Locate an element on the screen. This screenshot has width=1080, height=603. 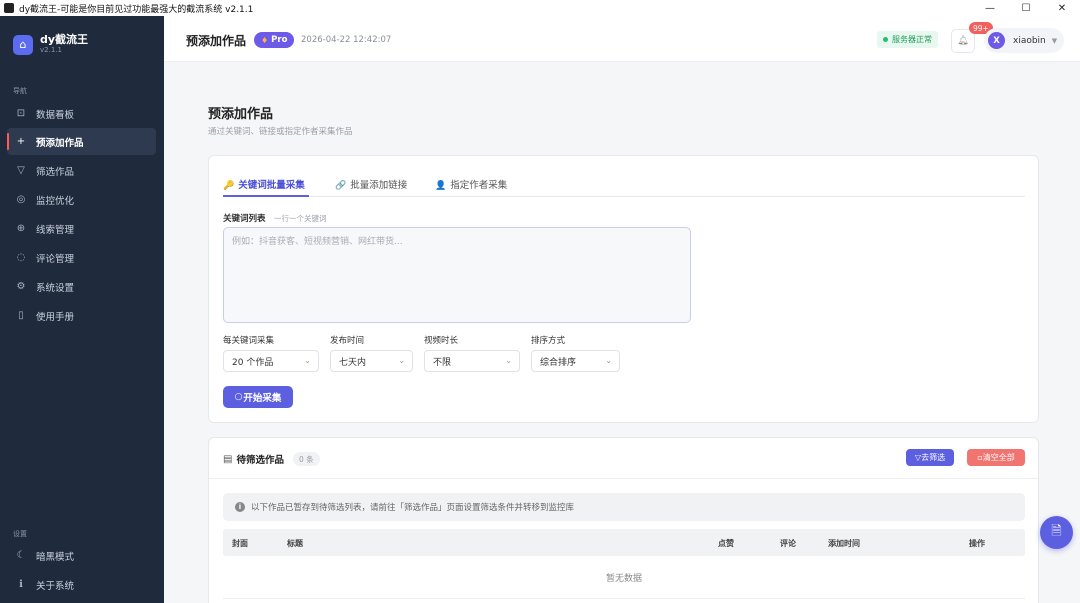
sort-order-select: 综合排序 ⌄ is located at coordinates (575, 361).